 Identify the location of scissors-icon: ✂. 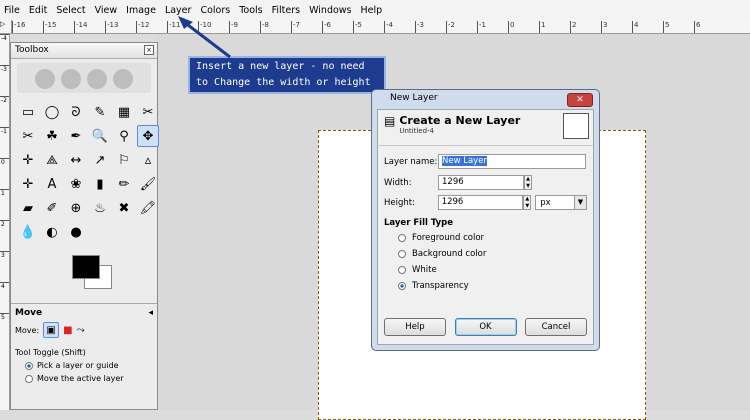
(148, 112).